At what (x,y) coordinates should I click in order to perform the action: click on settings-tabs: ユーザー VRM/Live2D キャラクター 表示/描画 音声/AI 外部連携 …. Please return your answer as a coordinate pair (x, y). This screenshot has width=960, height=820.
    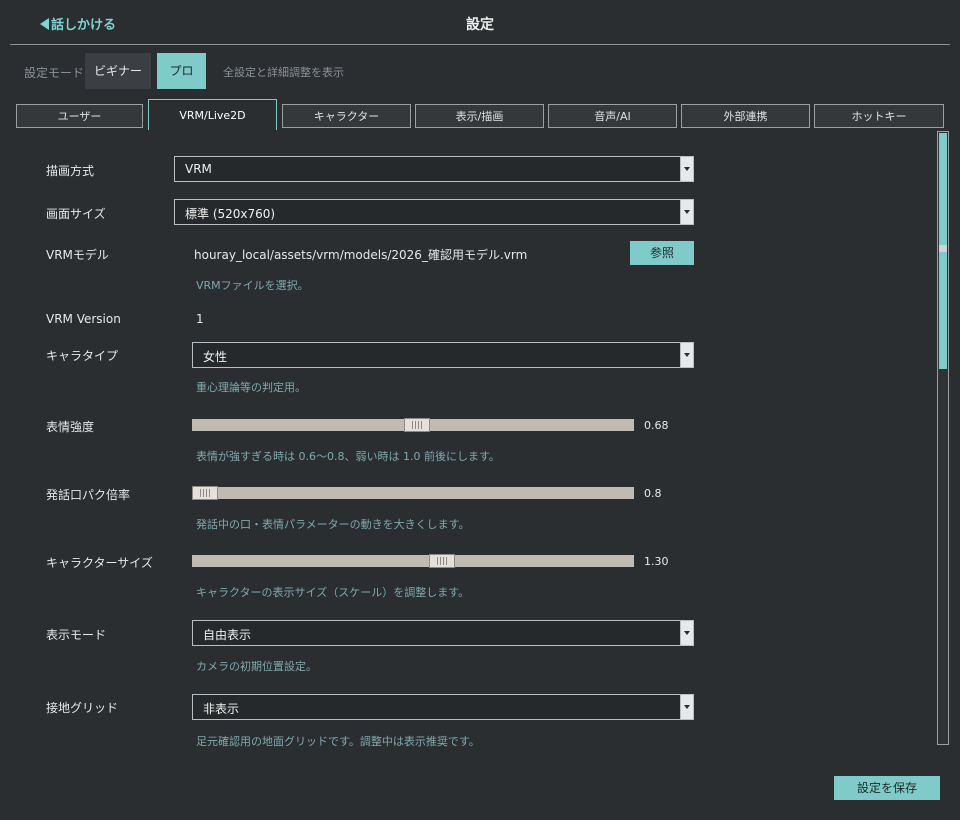
    Looking at the image, I should click on (480, 114).